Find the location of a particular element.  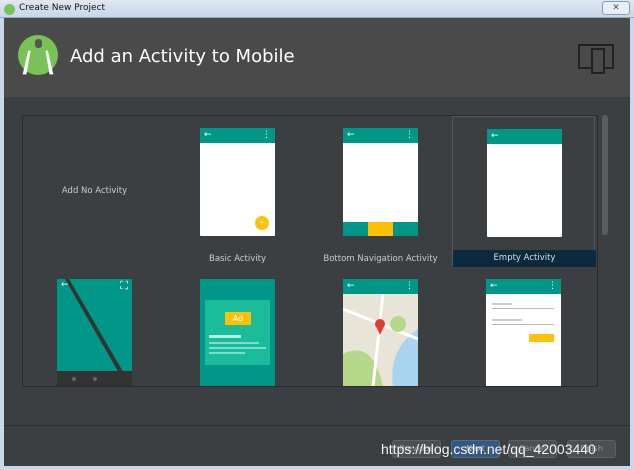

template-preview: Ad is located at coordinates (237, 332).